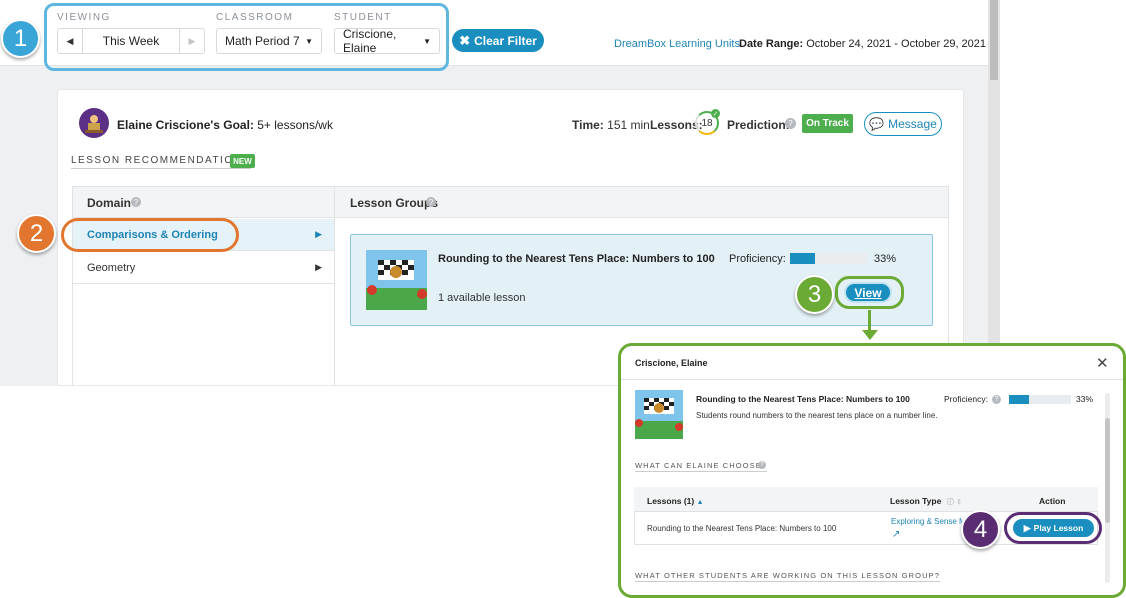 The image size is (1126, 598). Describe the element at coordinates (700, 502) in the screenshot. I see `sort-up-icon: ▲` at that location.